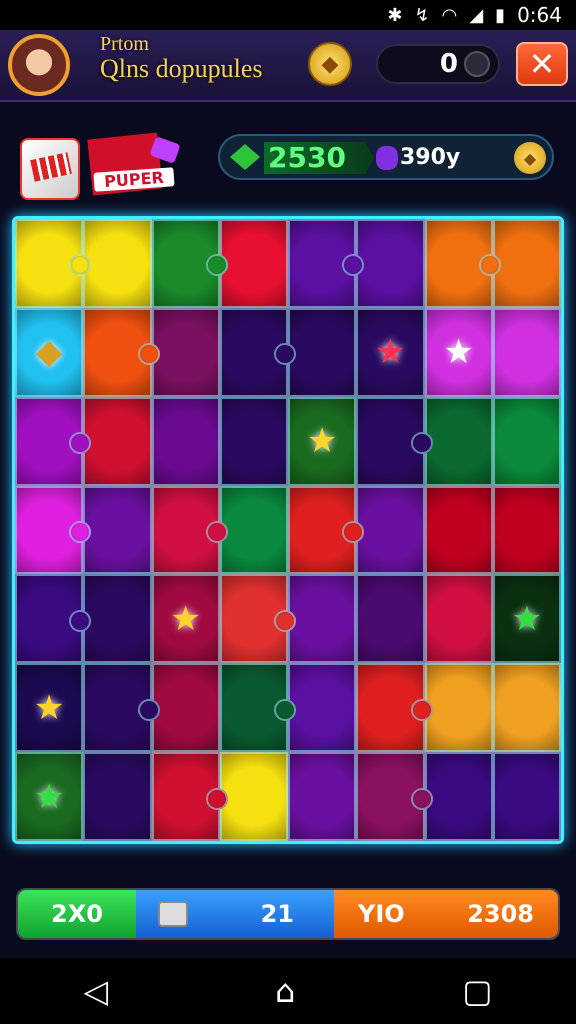  I want to click on close-button: ✕, so click(542, 64).